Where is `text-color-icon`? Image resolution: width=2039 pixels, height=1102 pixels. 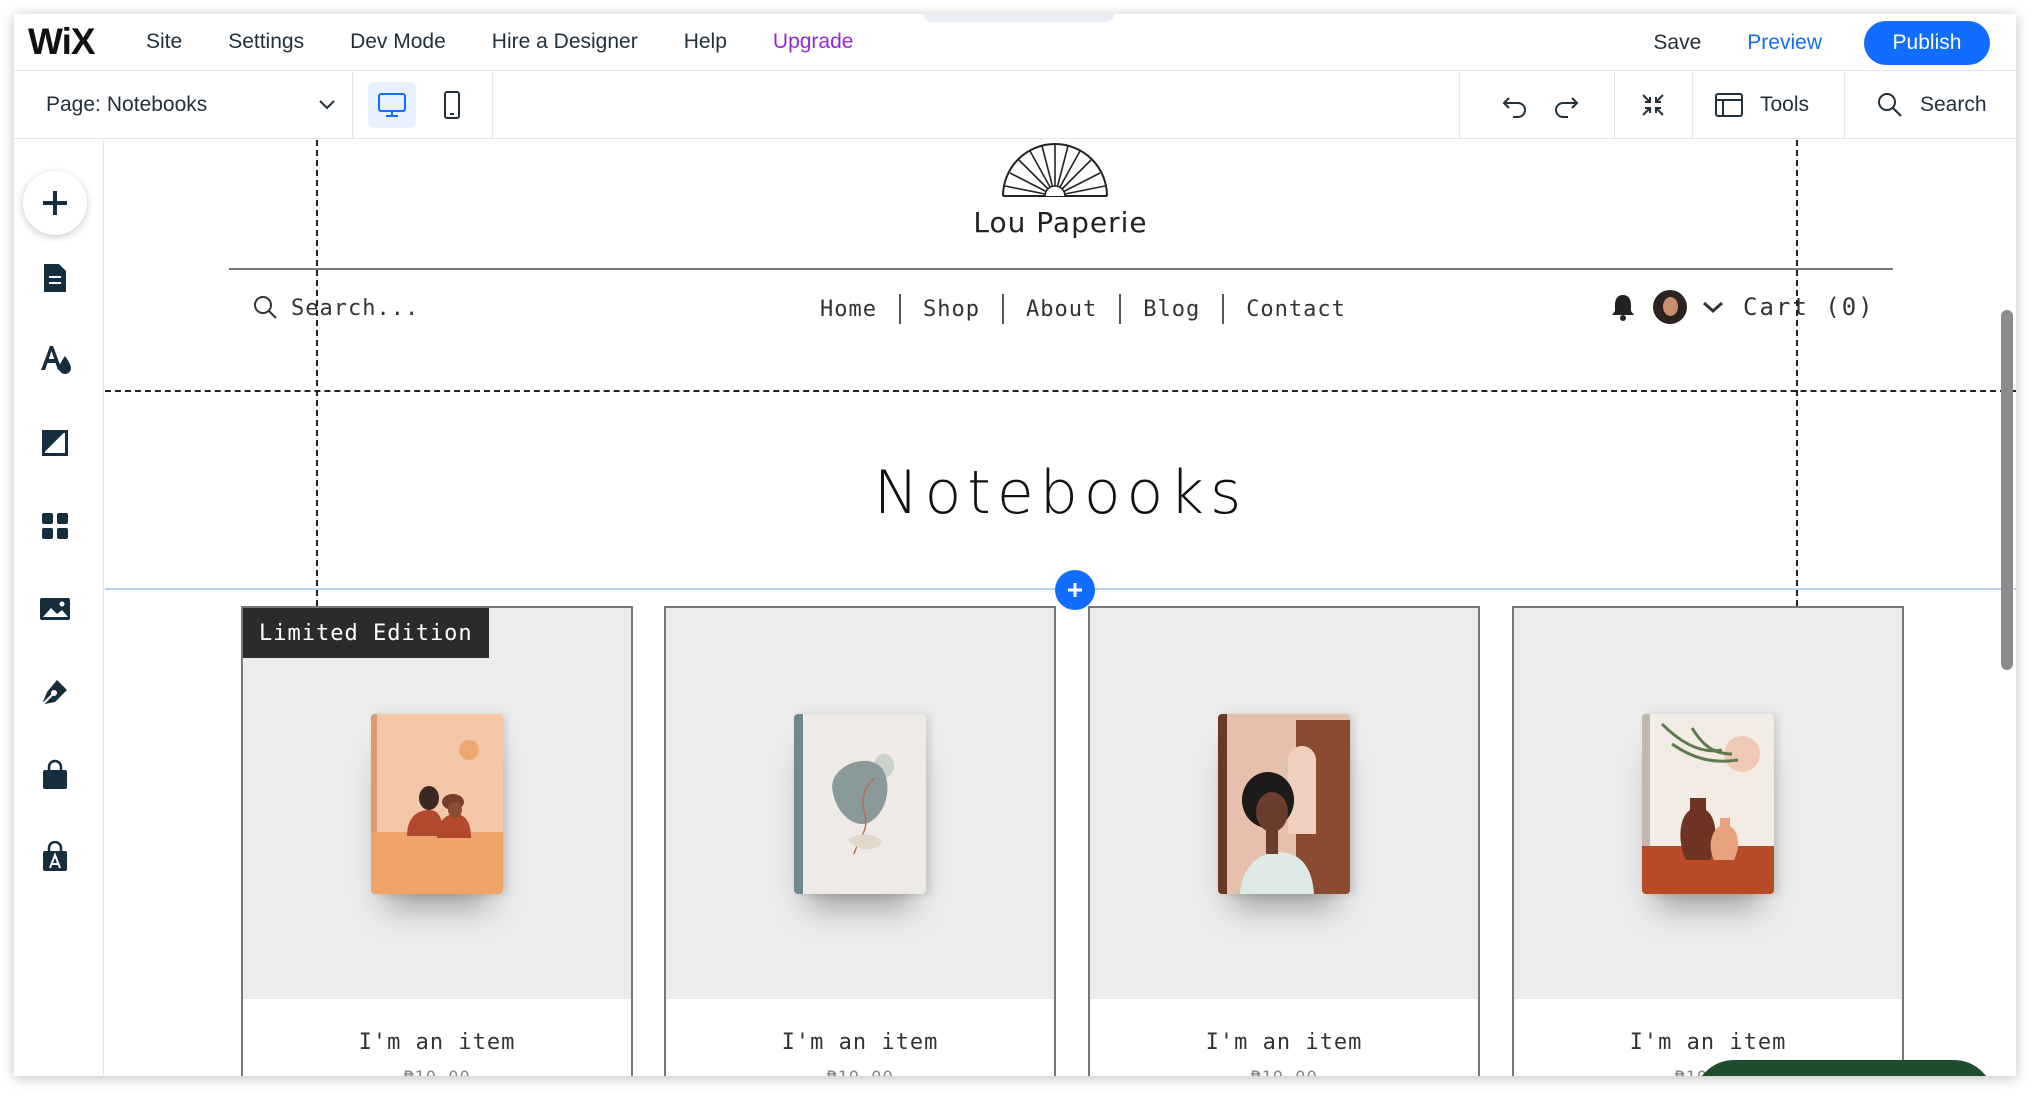 text-color-icon is located at coordinates (56, 360).